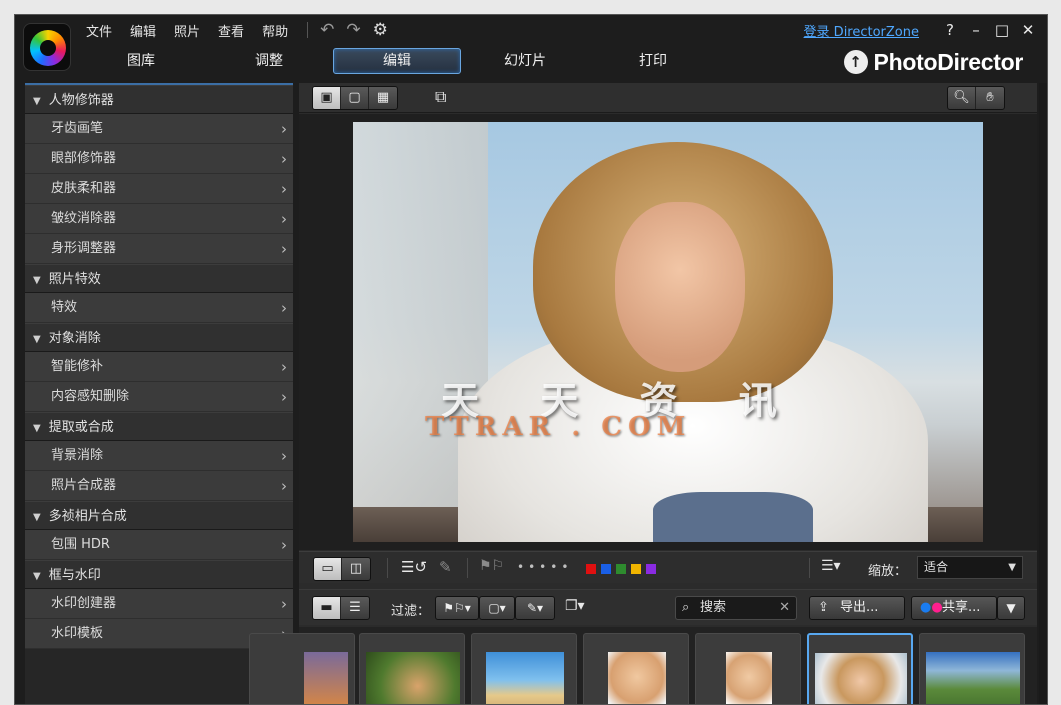 The image size is (1061, 705). What do you see at coordinates (888, 571) in the screenshot?
I see `zoom-label: 缩放：` at bounding box center [888, 571].